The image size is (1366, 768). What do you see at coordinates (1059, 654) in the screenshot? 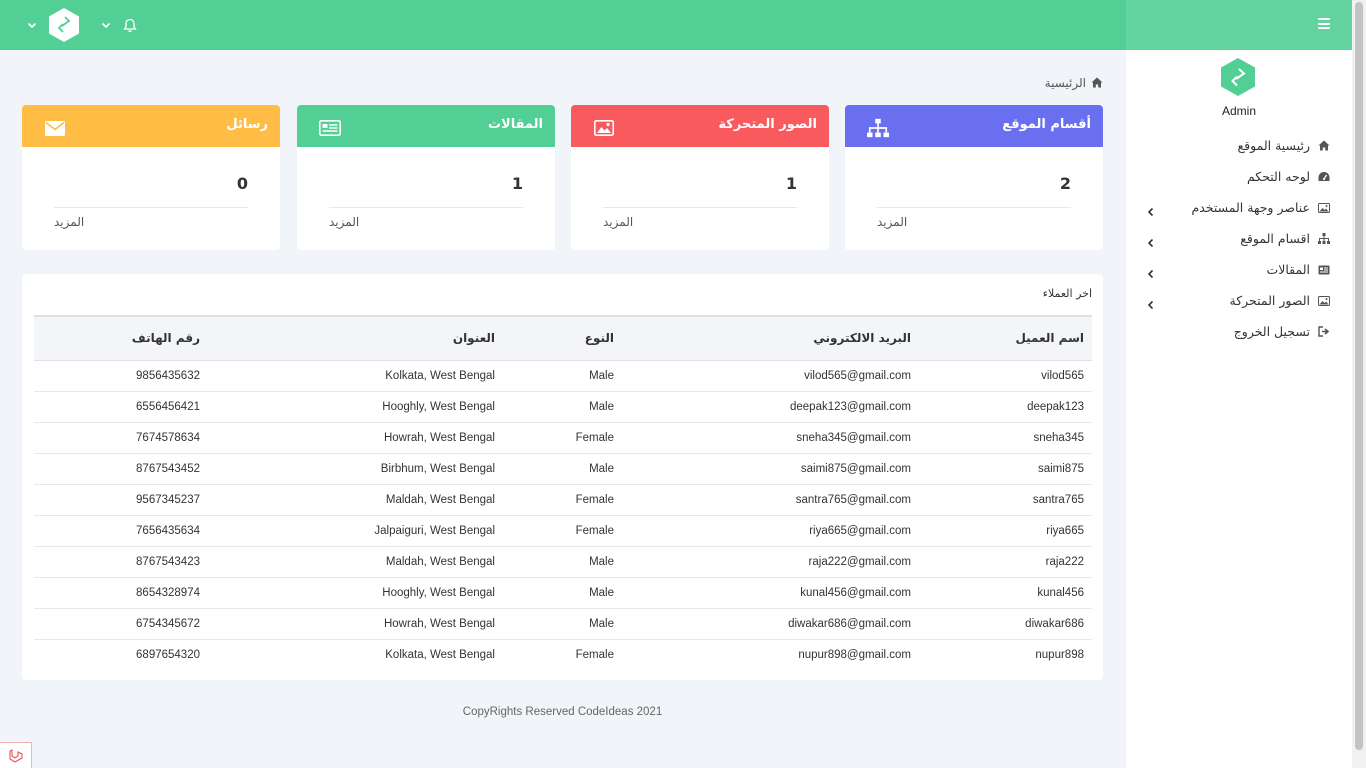
I see `cell-name: nupur898` at bounding box center [1059, 654].